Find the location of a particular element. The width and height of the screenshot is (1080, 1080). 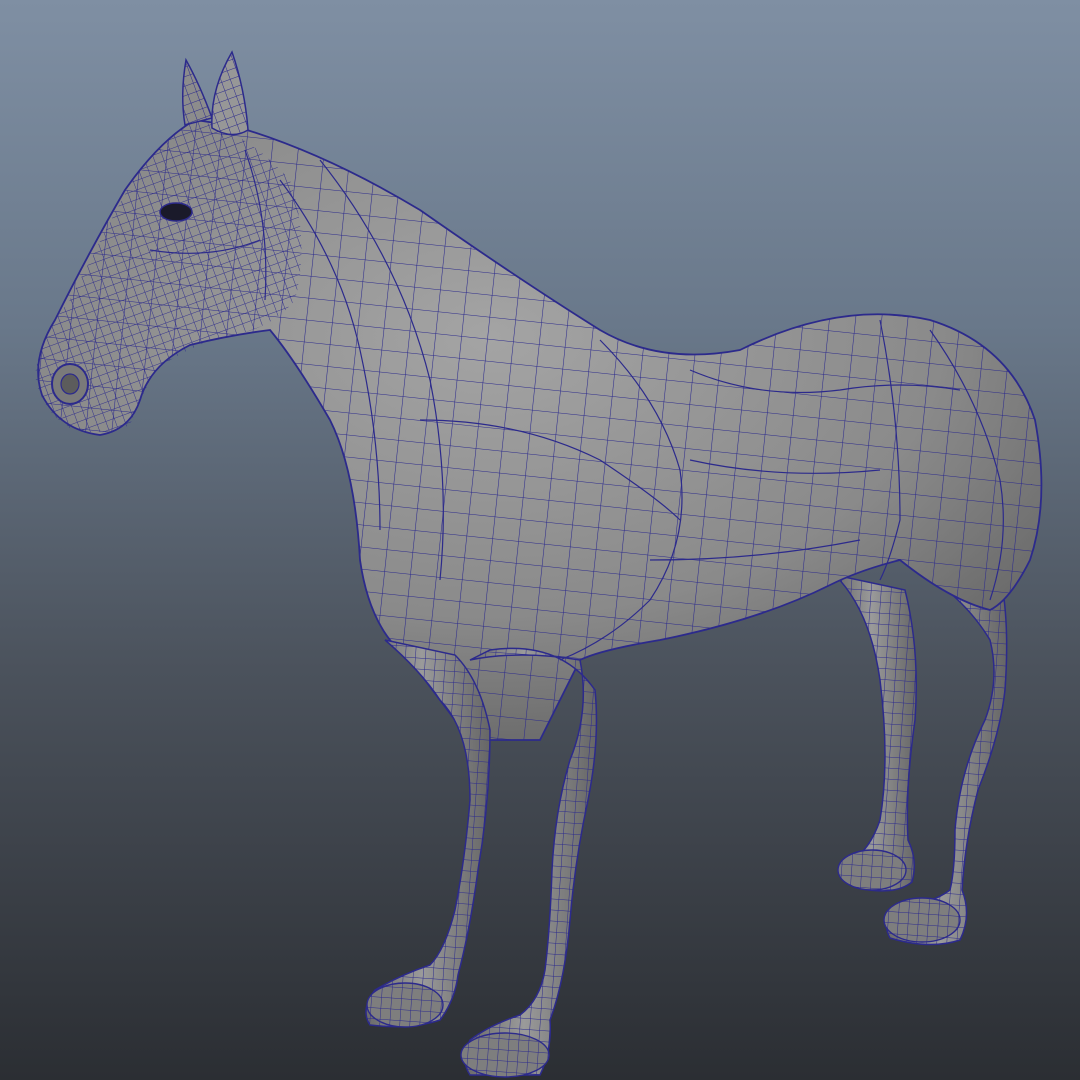

eye is located at coordinates (176, 212).